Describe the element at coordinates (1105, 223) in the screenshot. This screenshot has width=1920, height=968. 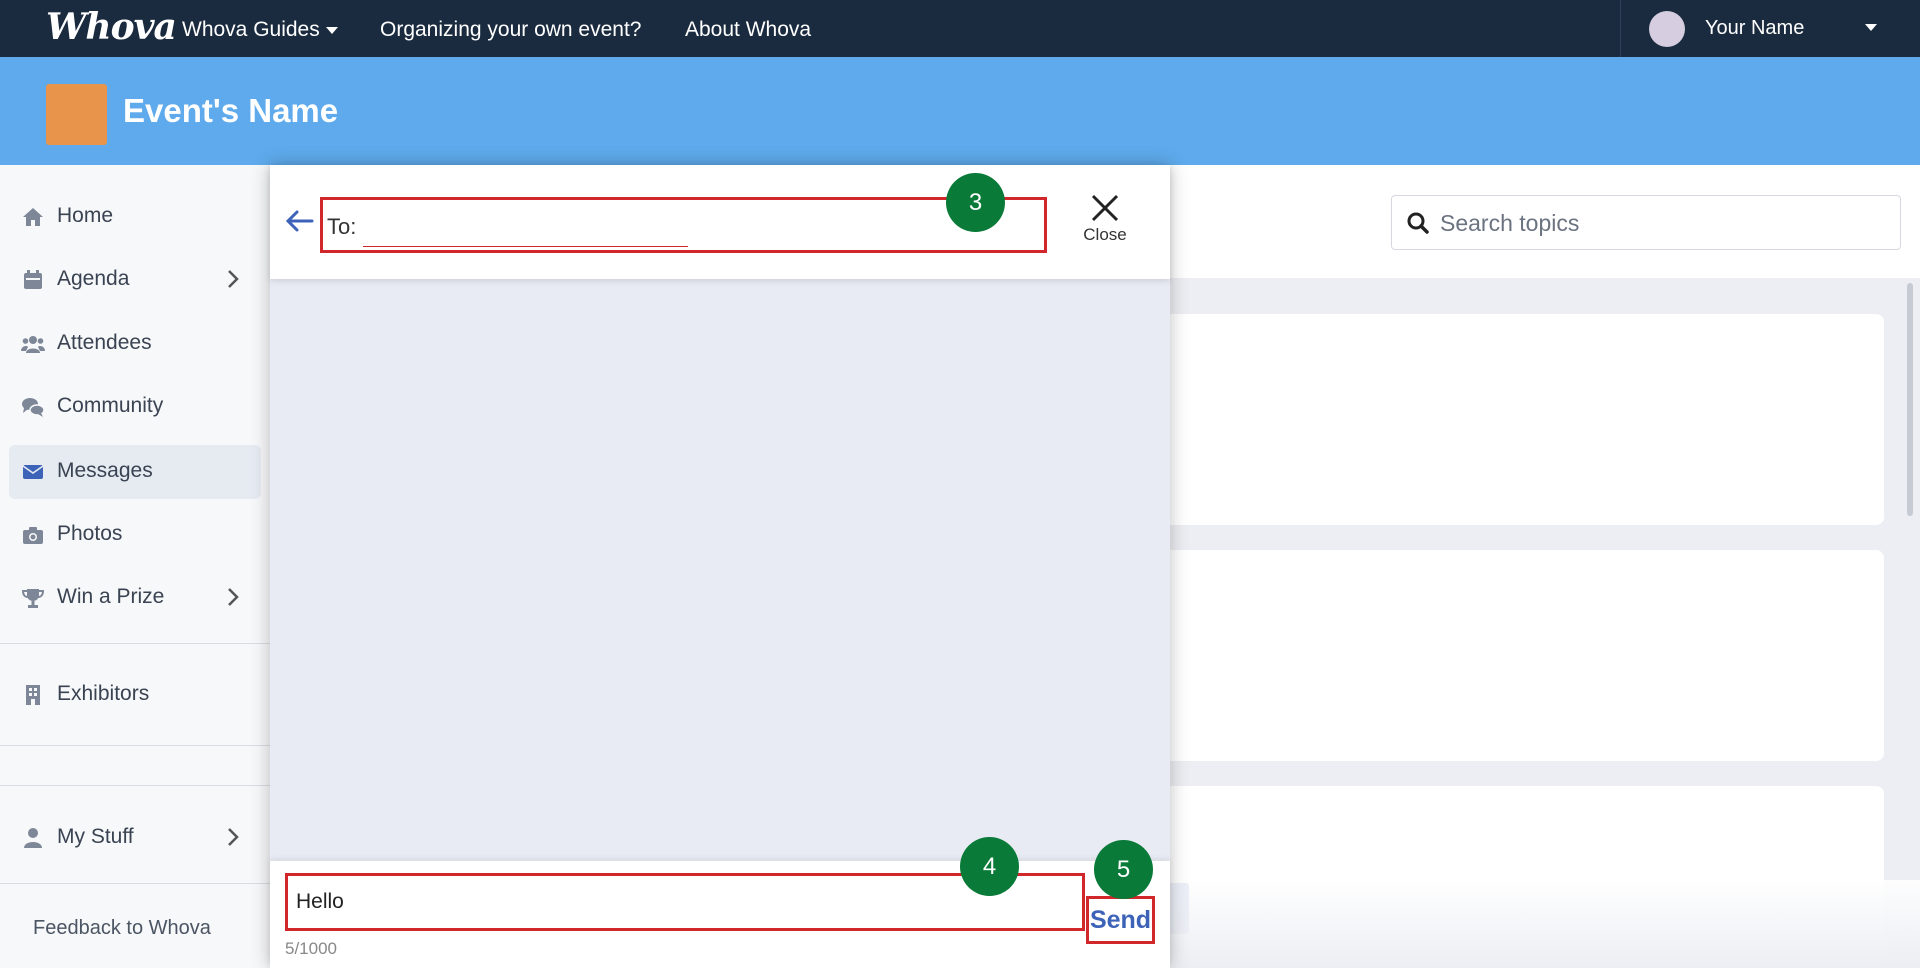
I see `close-button: Close` at that location.